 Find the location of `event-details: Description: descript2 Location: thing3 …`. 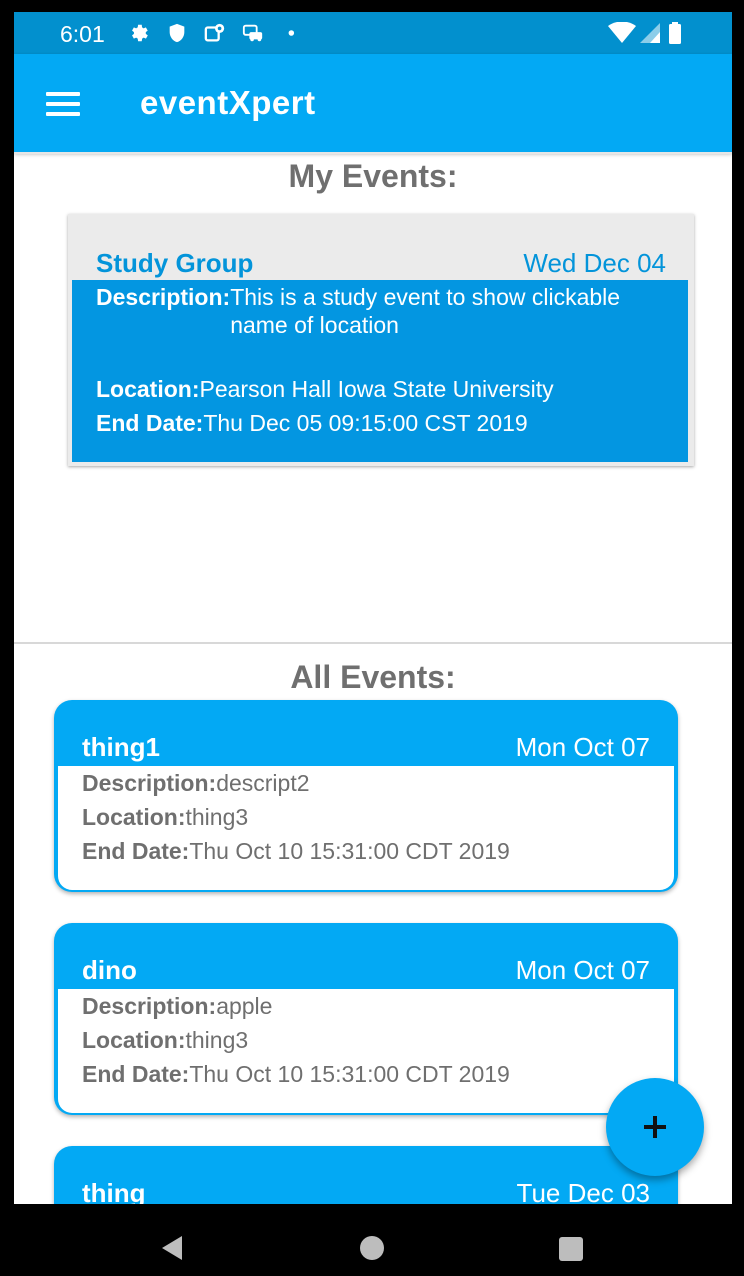

event-details: Description: descript2 Location: thing3 … is located at coordinates (366, 828).